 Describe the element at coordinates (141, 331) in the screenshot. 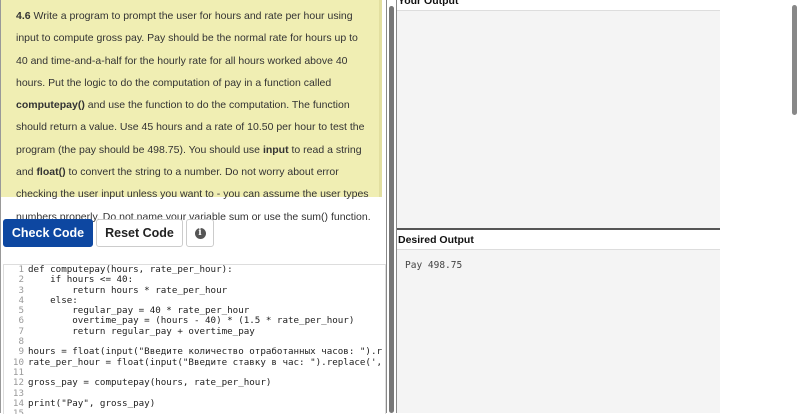

I see `code-text: return regular_pay + overtime_pay` at that location.